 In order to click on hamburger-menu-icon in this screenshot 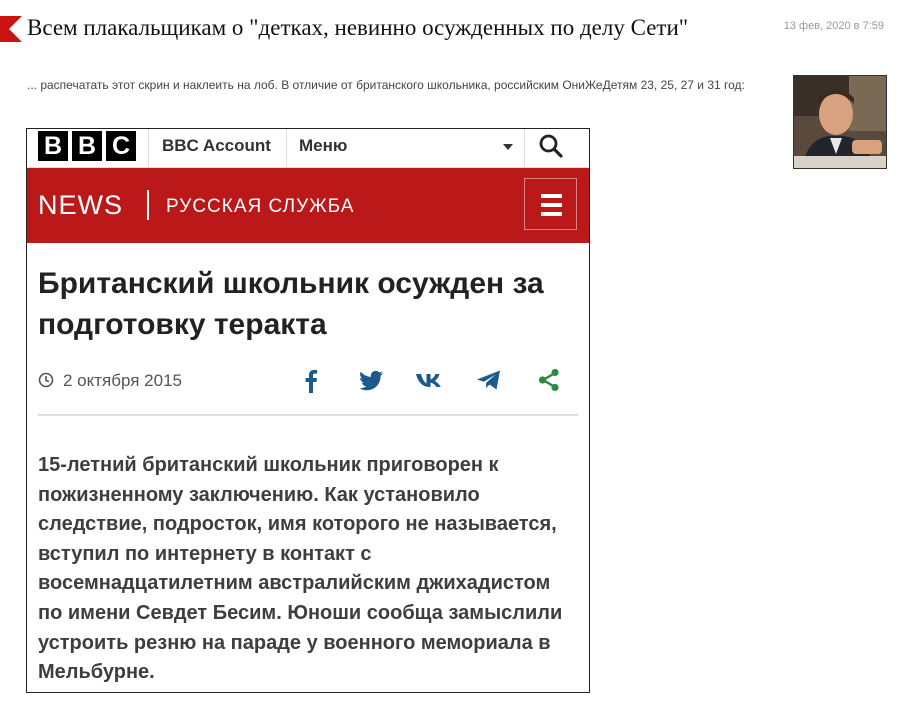, I will do `click(550, 204)`.